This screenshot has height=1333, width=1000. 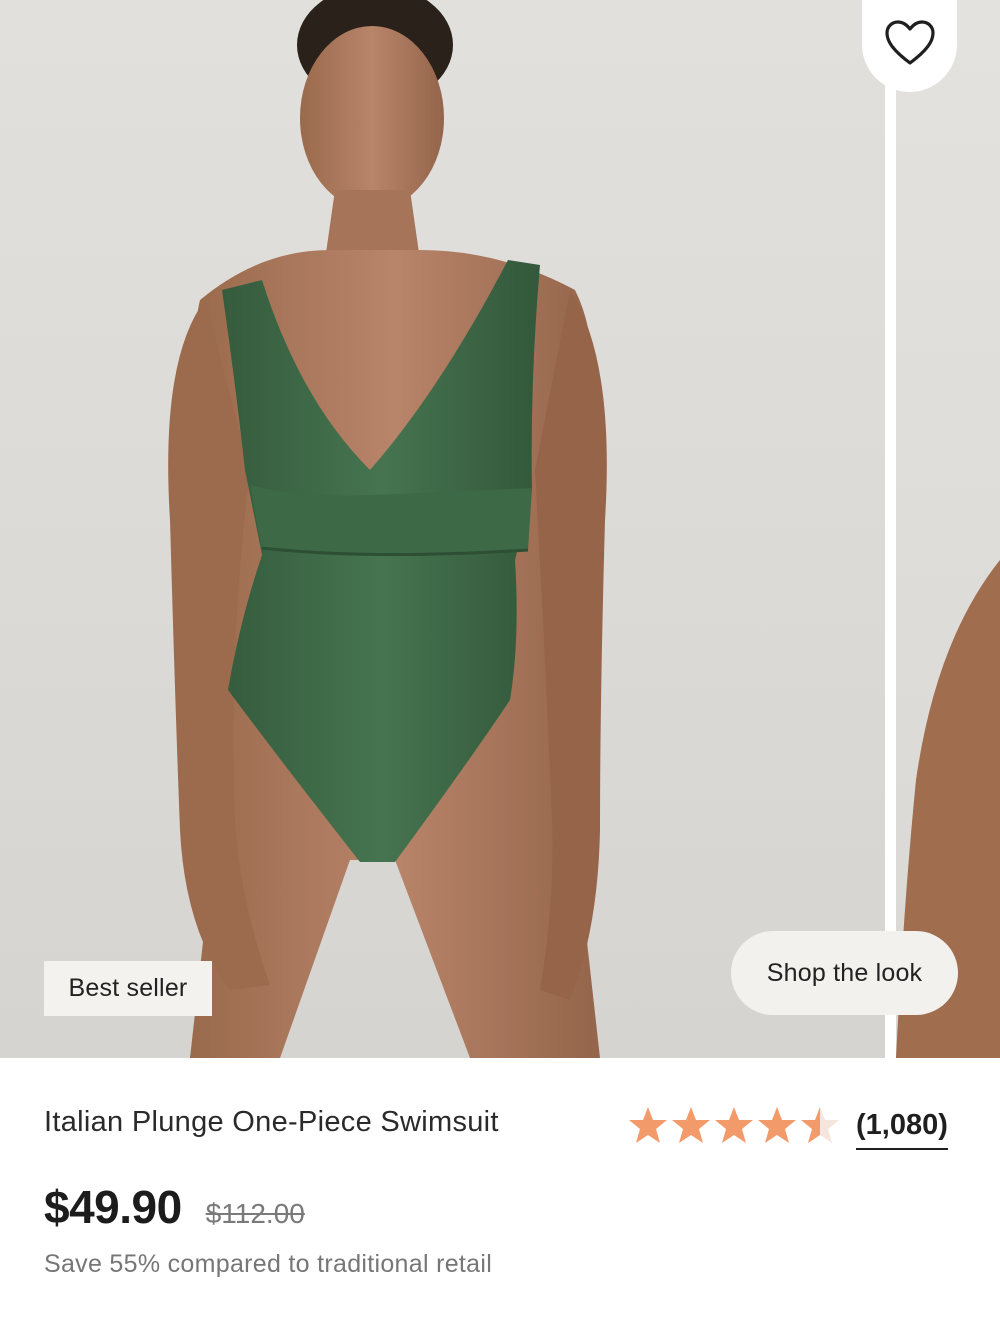 What do you see at coordinates (271, 1122) in the screenshot?
I see `product-title: Italian Plunge One-Piece Swimsuit` at bounding box center [271, 1122].